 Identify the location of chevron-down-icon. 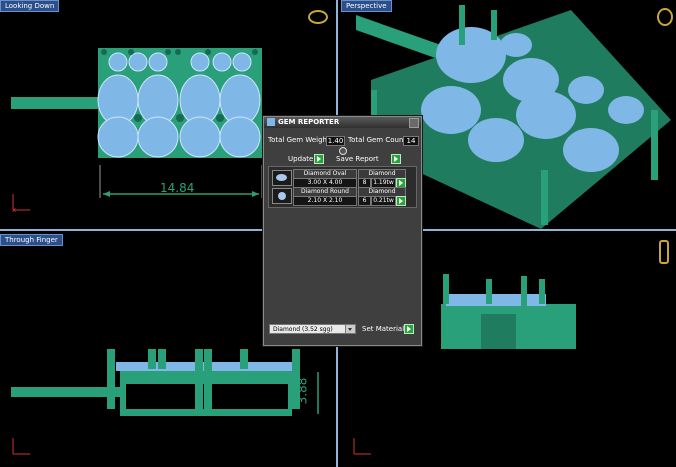
(350, 329).